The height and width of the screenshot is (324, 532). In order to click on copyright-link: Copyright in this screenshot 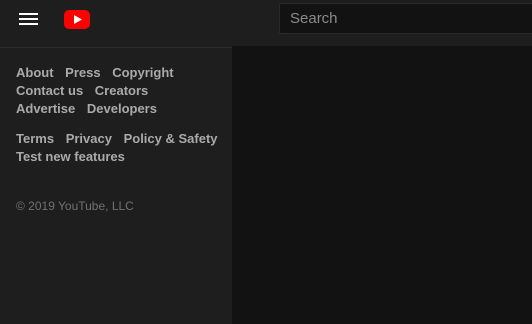, I will do `click(142, 72)`.